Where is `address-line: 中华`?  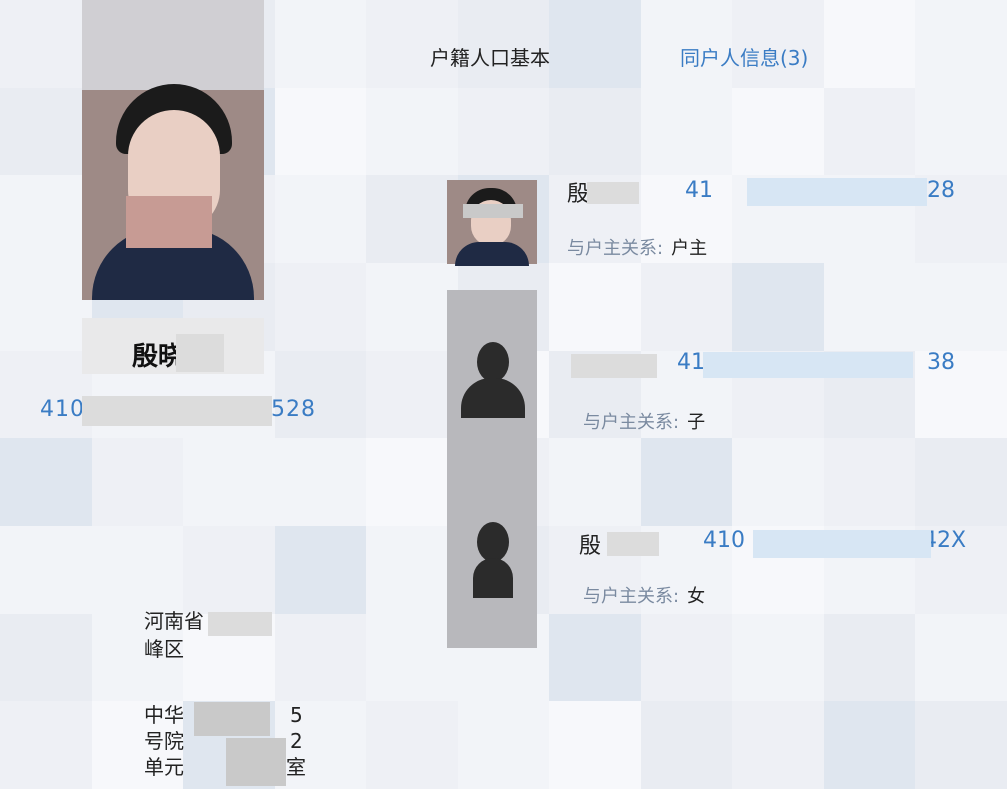
address-line: 中华 is located at coordinates (164, 715).